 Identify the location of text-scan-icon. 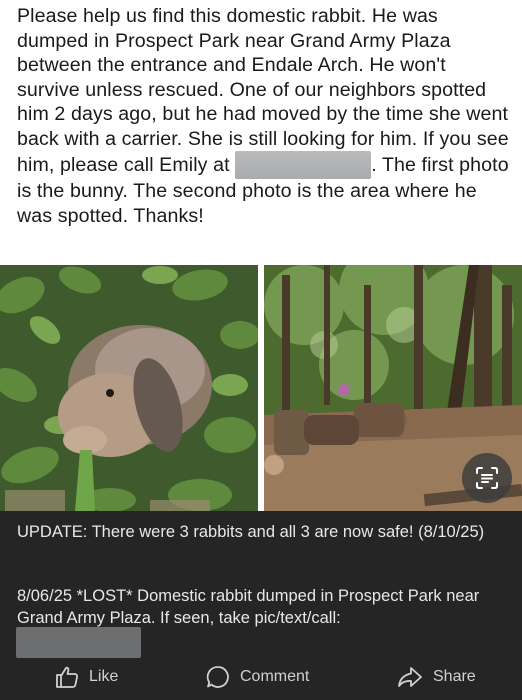
(487, 478).